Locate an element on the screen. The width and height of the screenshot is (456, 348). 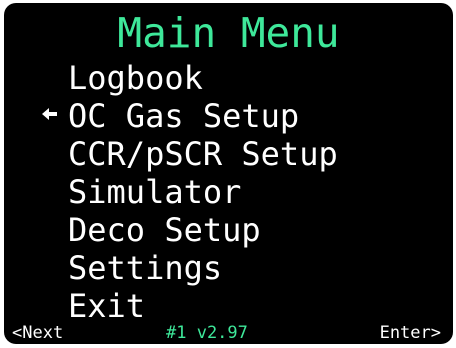
menu-item-label: Simulator is located at coordinates (155, 192).